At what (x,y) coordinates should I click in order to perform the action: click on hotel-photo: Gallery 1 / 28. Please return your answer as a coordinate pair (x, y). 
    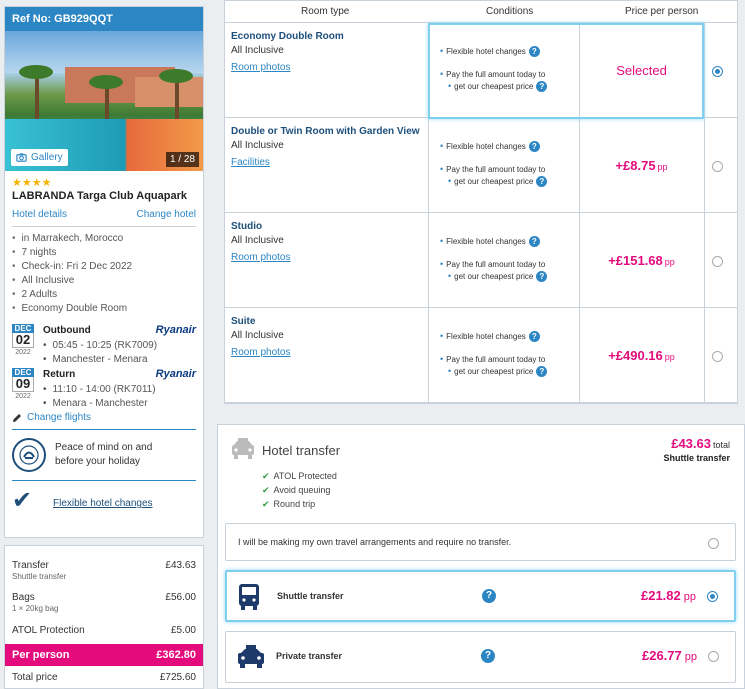
    Looking at the image, I should click on (104, 101).